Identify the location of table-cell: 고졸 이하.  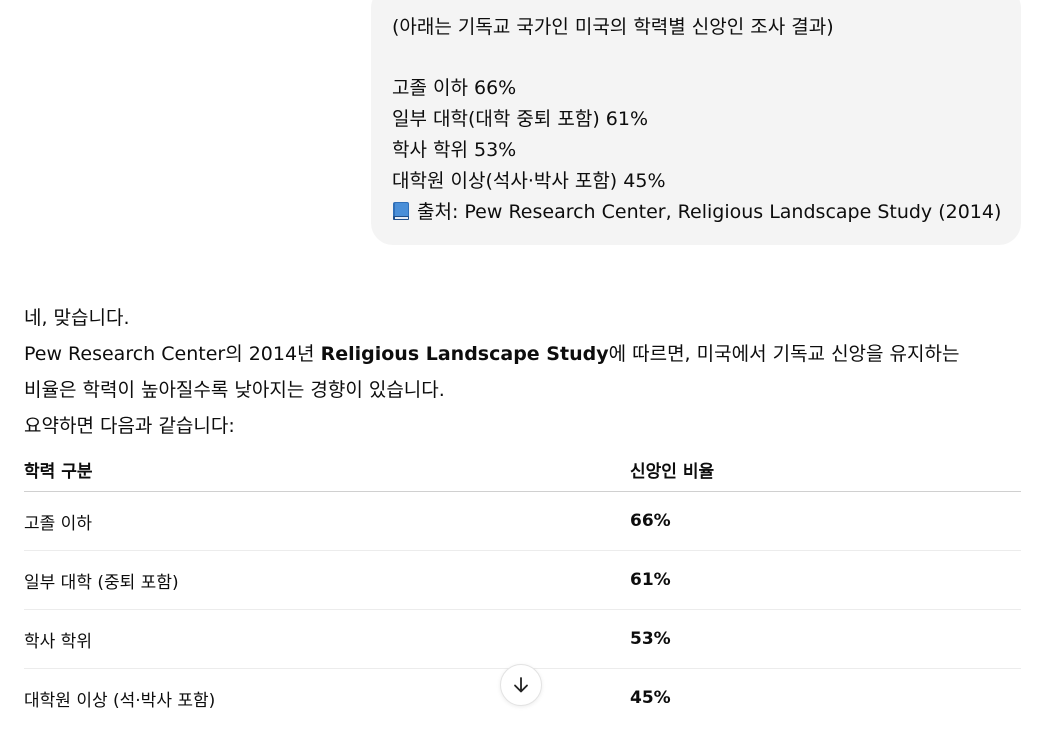
(58, 523).